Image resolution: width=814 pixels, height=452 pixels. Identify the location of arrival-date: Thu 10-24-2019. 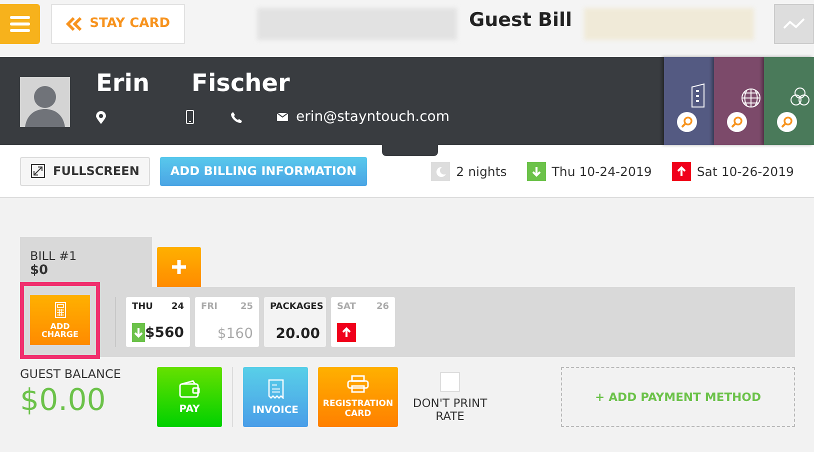
(602, 171).